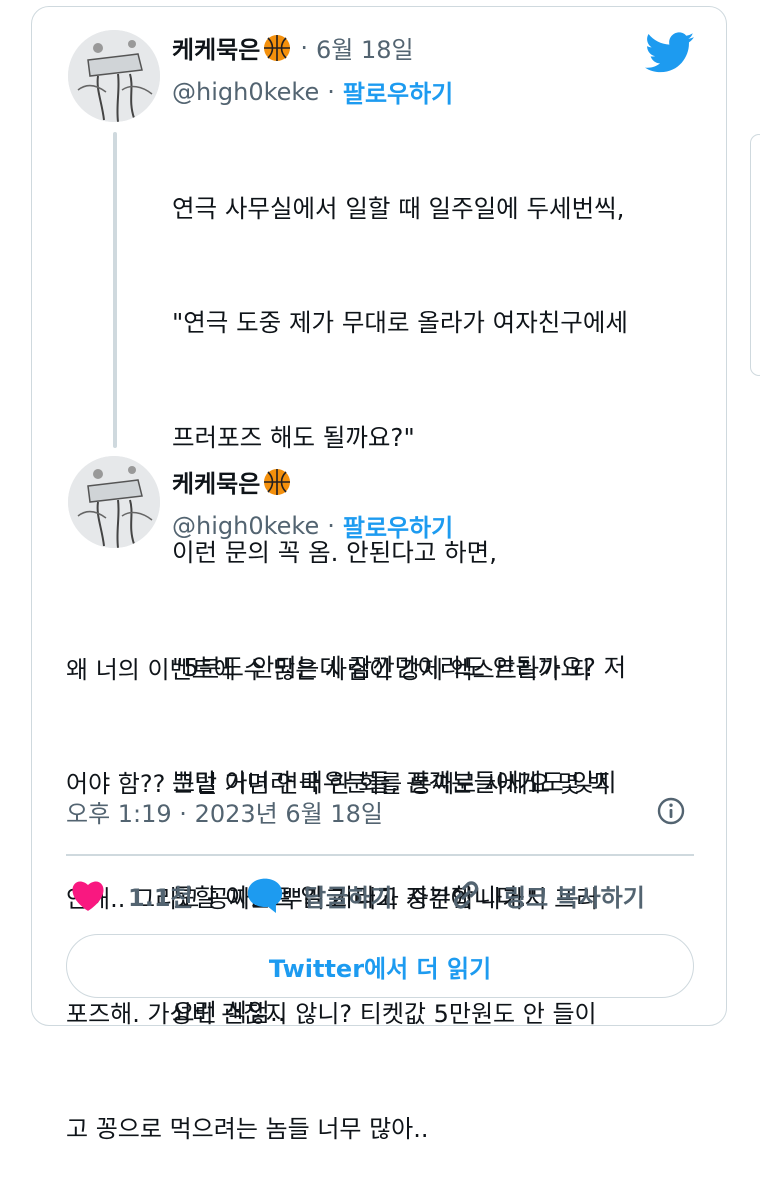  What do you see at coordinates (466, 895) in the screenshot?
I see `link-icon` at bounding box center [466, 895].